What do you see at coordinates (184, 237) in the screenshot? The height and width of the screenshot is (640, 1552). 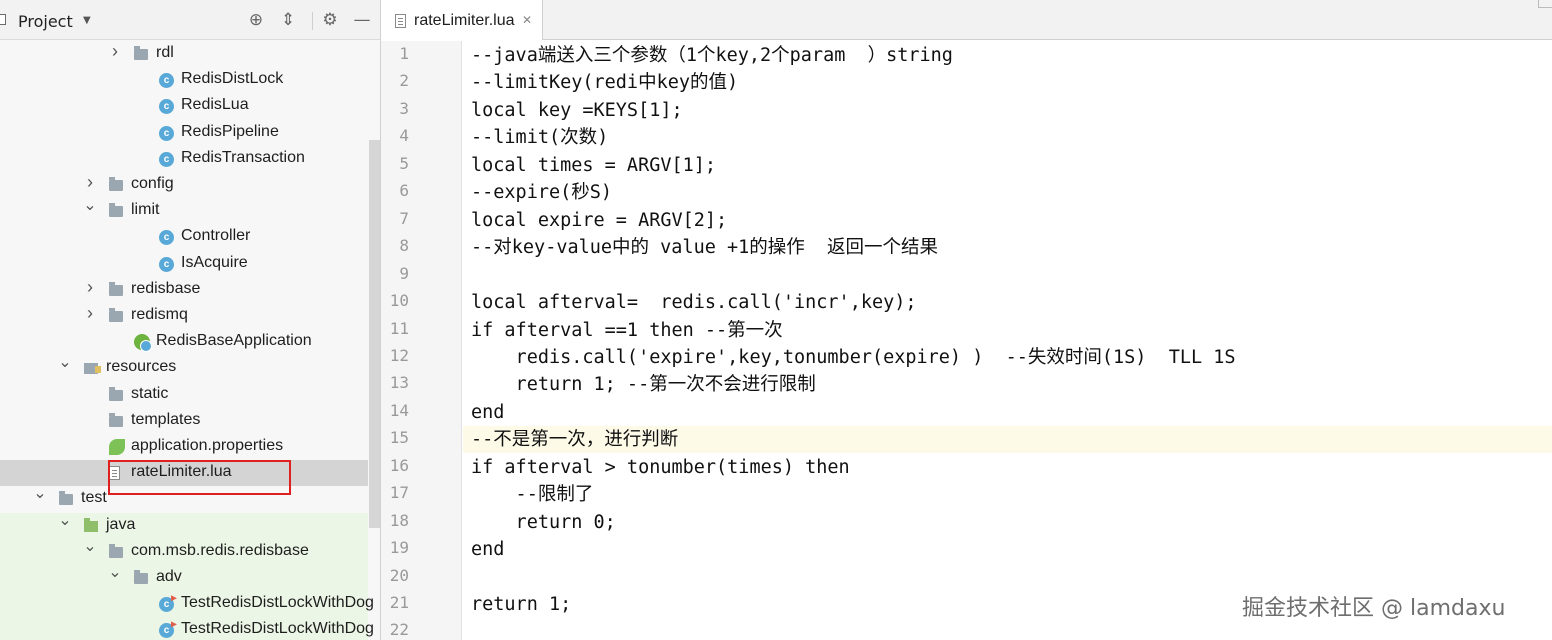 I see `tree-item: c Controller` at bounding box center [184, 237].